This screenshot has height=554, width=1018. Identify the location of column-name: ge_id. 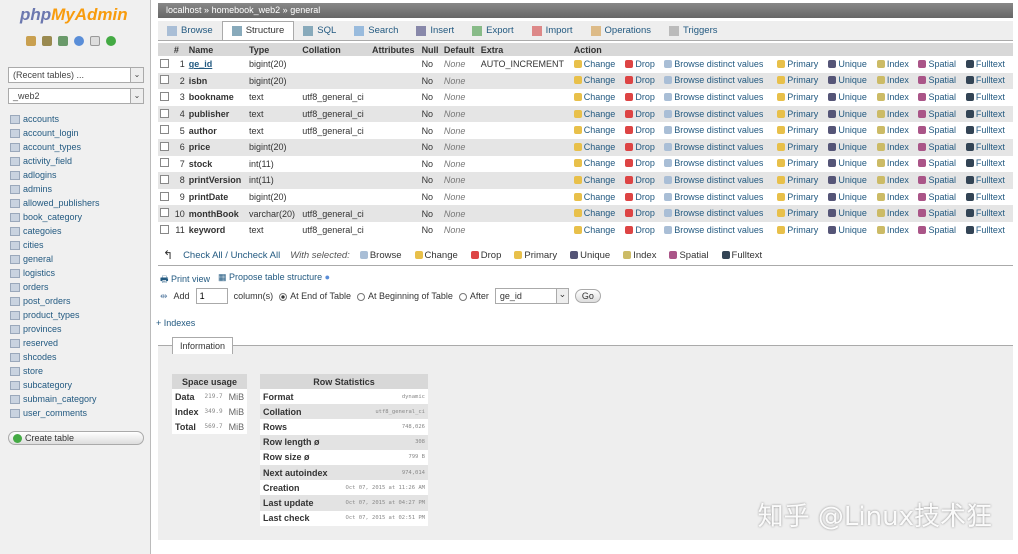
(216, 64).